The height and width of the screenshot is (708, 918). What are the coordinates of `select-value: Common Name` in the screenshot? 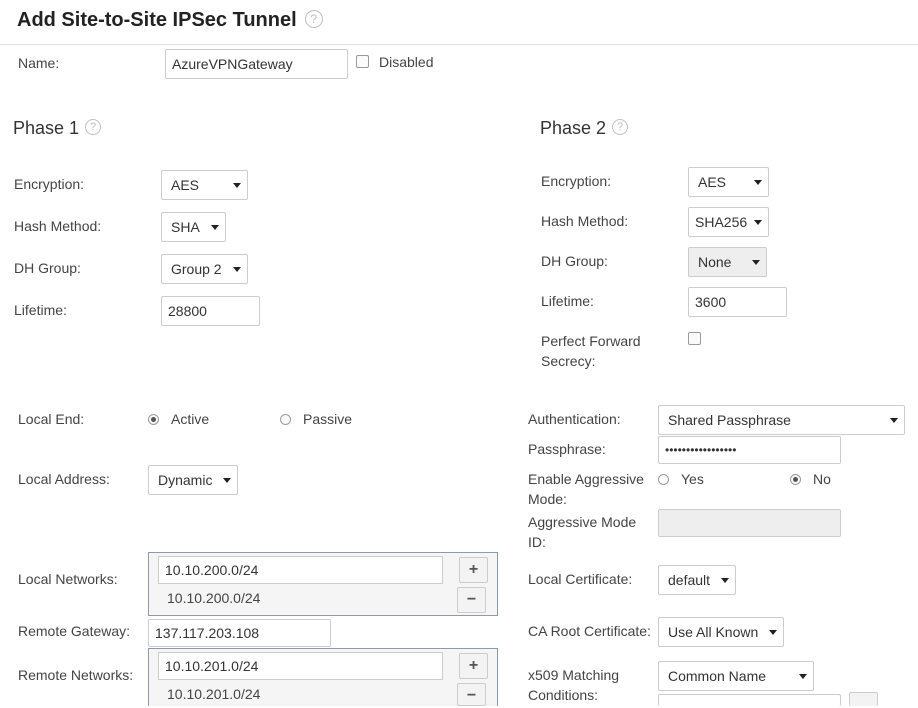 It's located at (717, 676).